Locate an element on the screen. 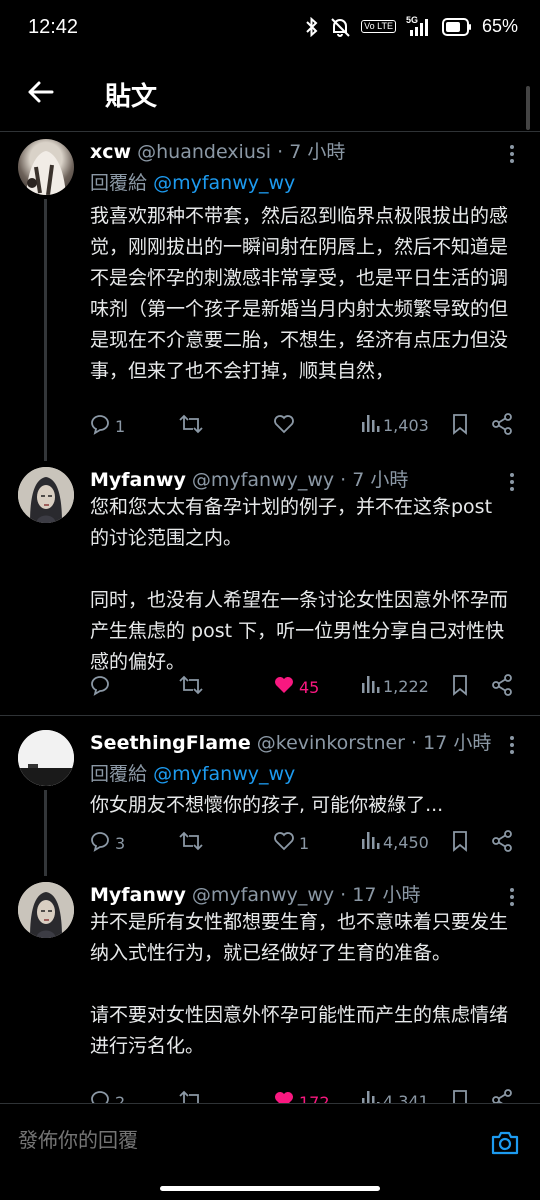 Image resolution: width=540 pixels, height=1200 pixels. camera-icon is located at coordinates (505, 1146).